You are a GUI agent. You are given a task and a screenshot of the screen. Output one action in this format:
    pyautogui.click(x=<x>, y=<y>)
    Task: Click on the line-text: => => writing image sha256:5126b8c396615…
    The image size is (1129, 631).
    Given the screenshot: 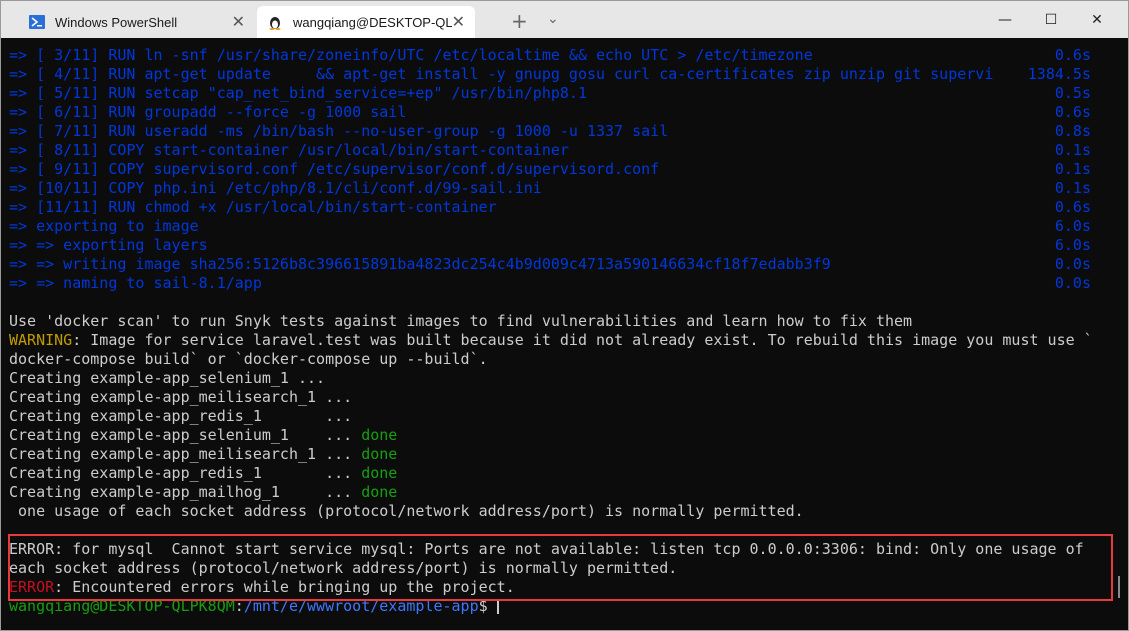 What is the action you would take?
    pyautogui.click(x=532, y=264)
    